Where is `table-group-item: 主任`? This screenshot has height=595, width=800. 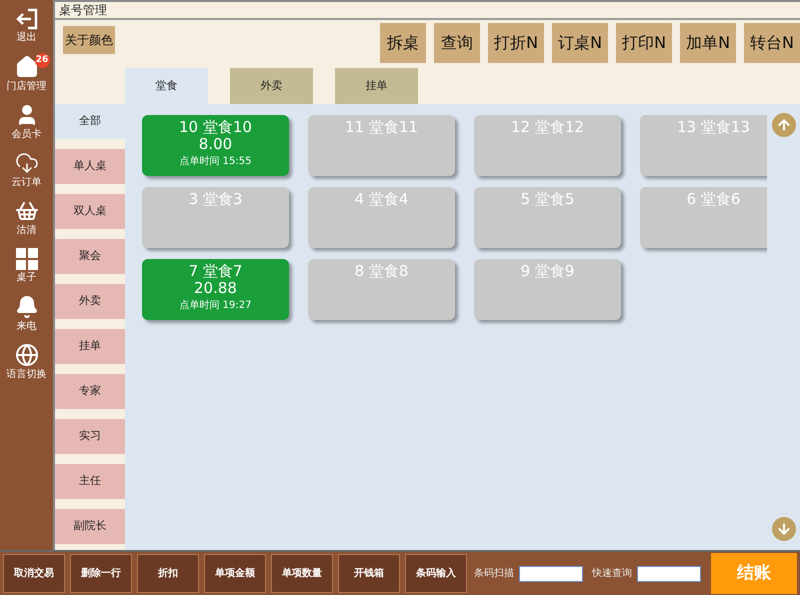
table-group-item: 主任 is located at coordinates (90, 481).